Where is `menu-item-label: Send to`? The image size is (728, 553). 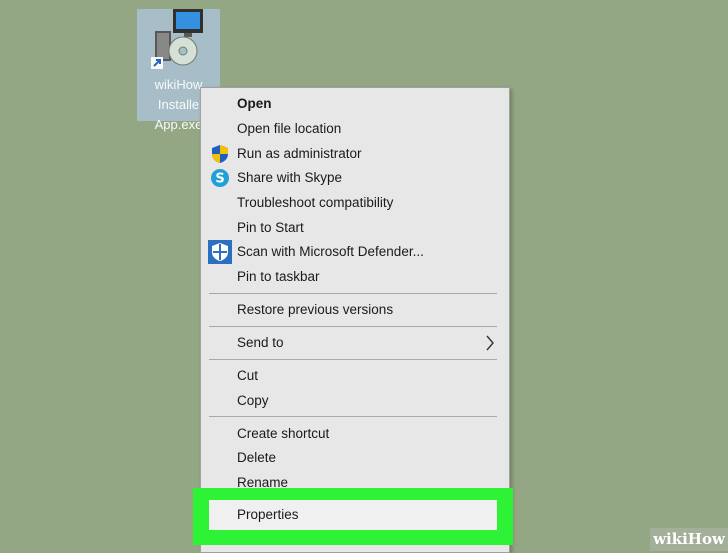 menu-item-label: Send to is located at coordinates (260, 342).